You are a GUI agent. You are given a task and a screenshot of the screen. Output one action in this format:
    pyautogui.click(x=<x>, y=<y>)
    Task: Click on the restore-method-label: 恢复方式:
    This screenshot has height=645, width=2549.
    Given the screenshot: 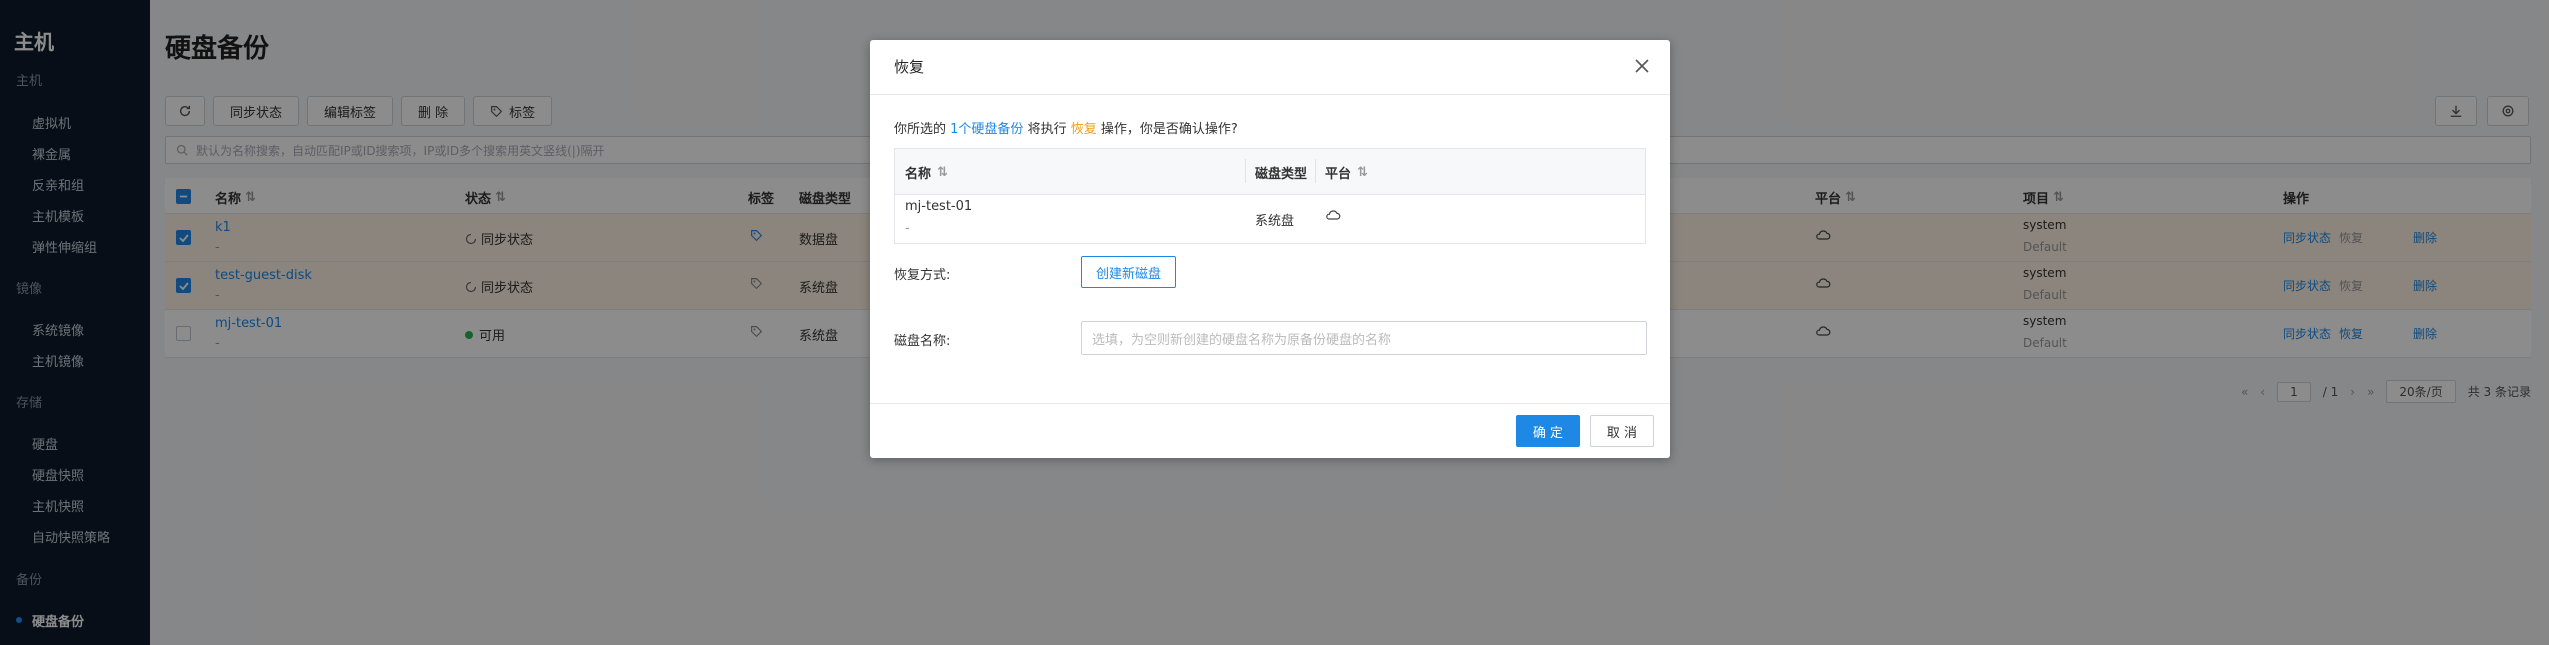 What is the action you would take?
    pyautogui.click(x=922, y=275)
    